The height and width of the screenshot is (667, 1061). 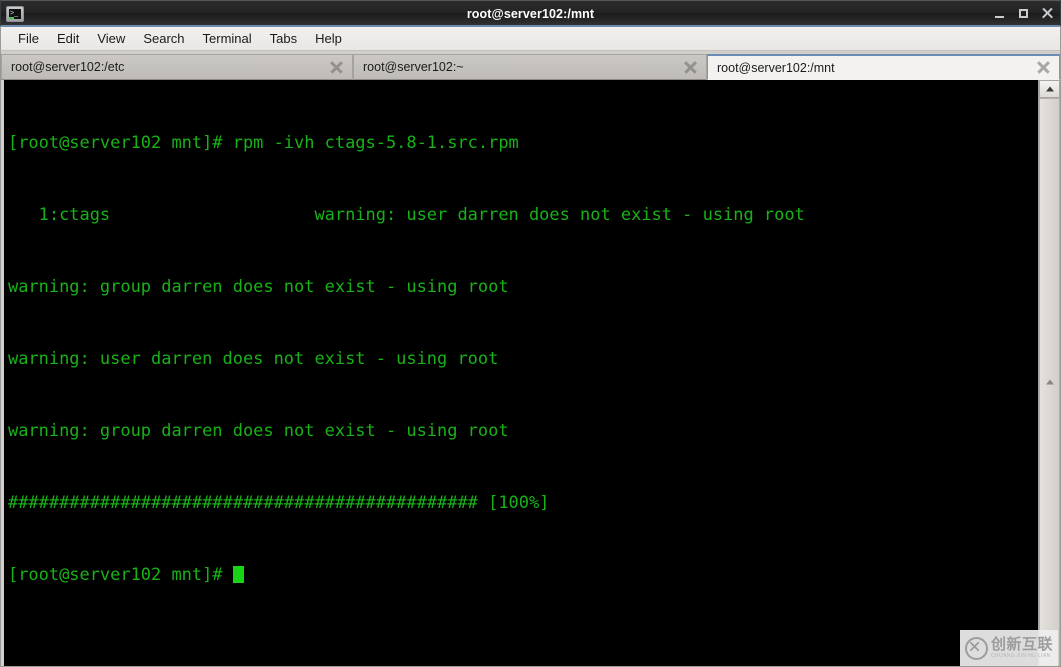 I want to click on close-icon, so click(x=1047, y=13).